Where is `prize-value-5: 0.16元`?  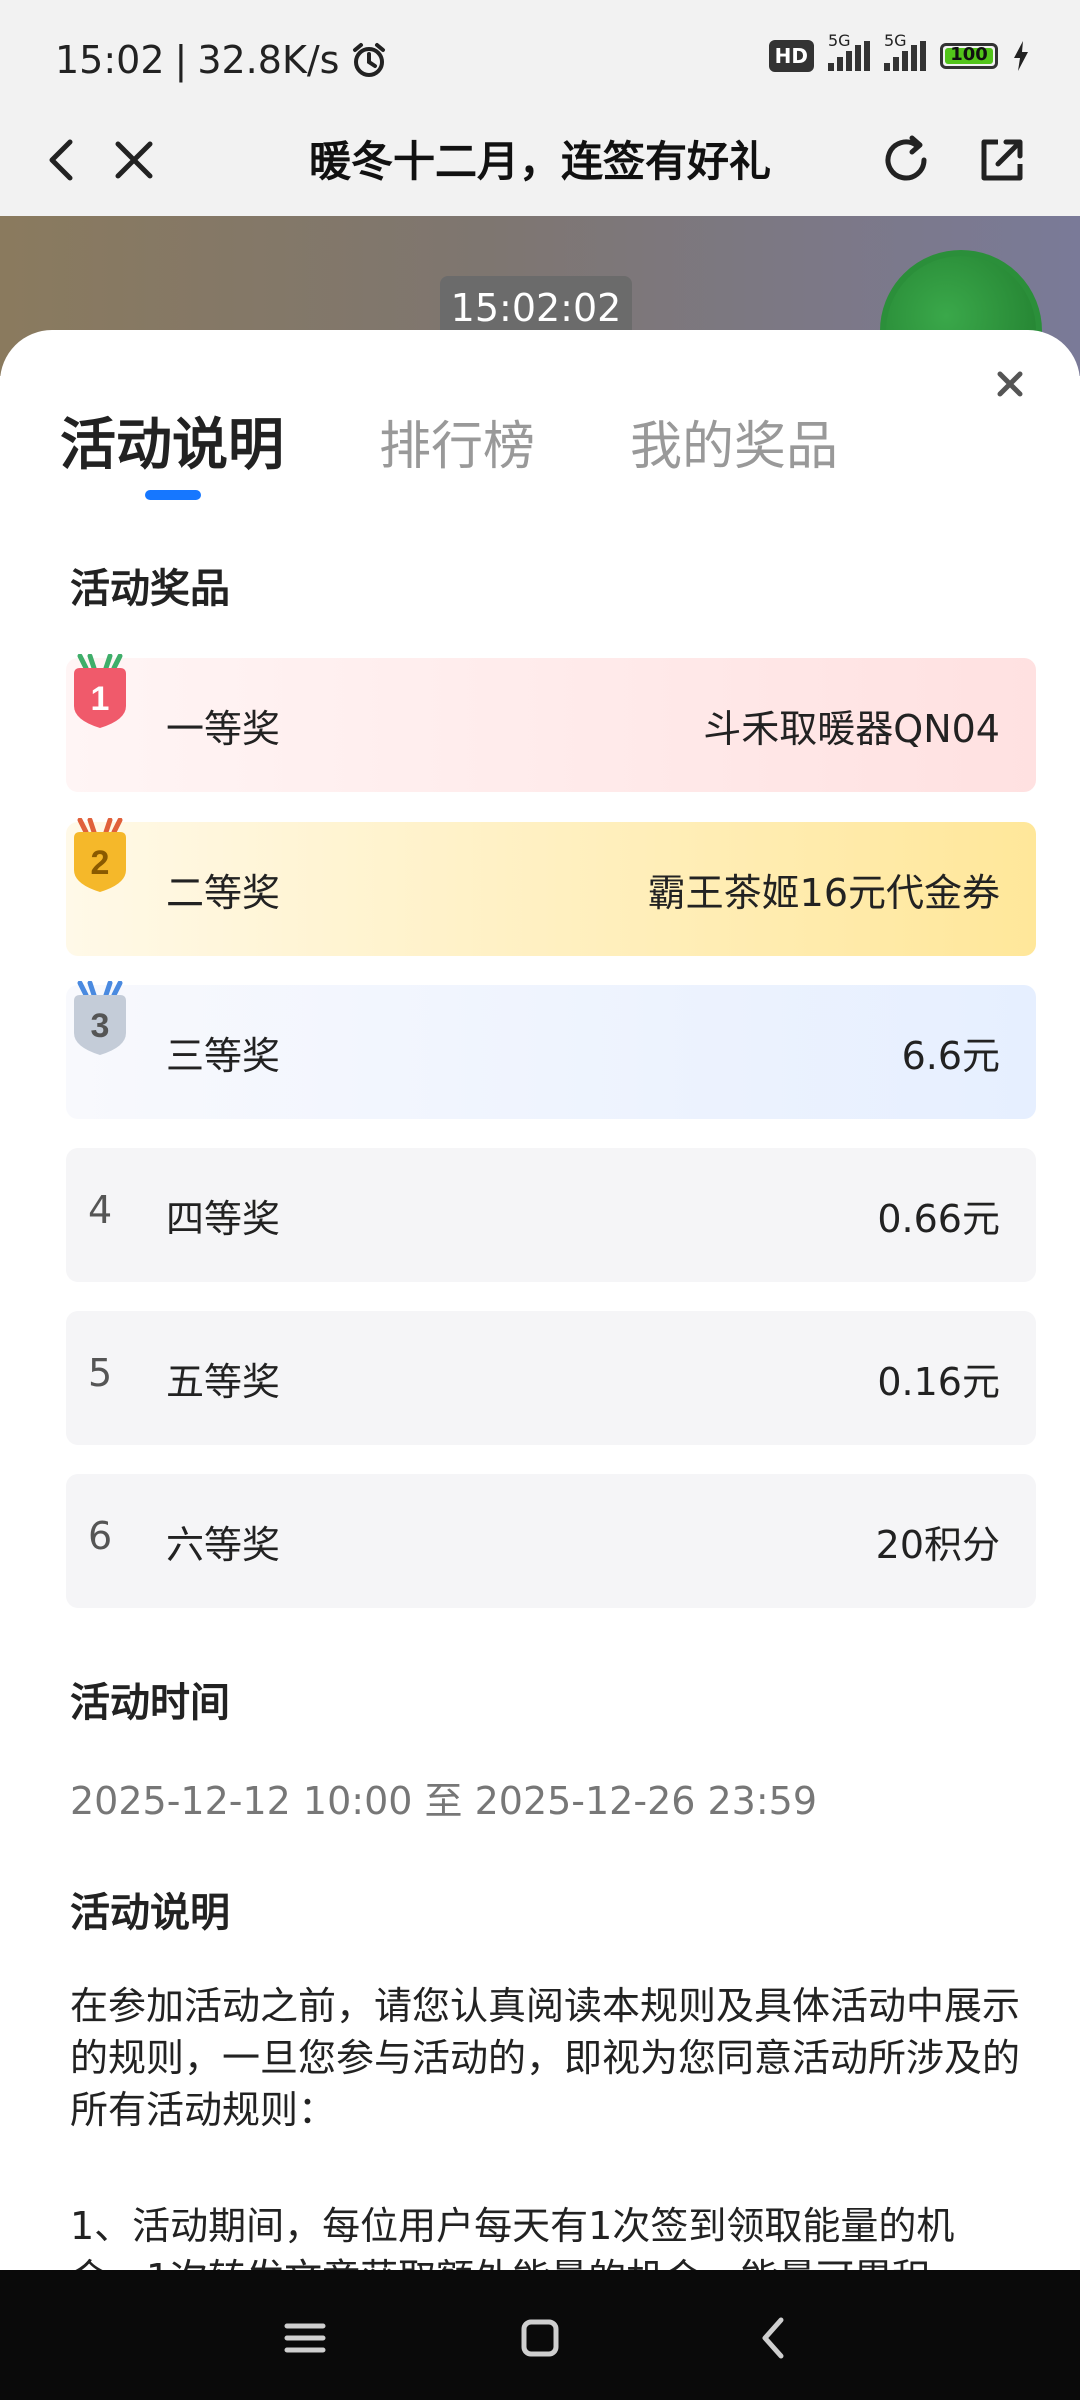
prize-value-5: 0.16元 is located at coordinates (938, 1382).